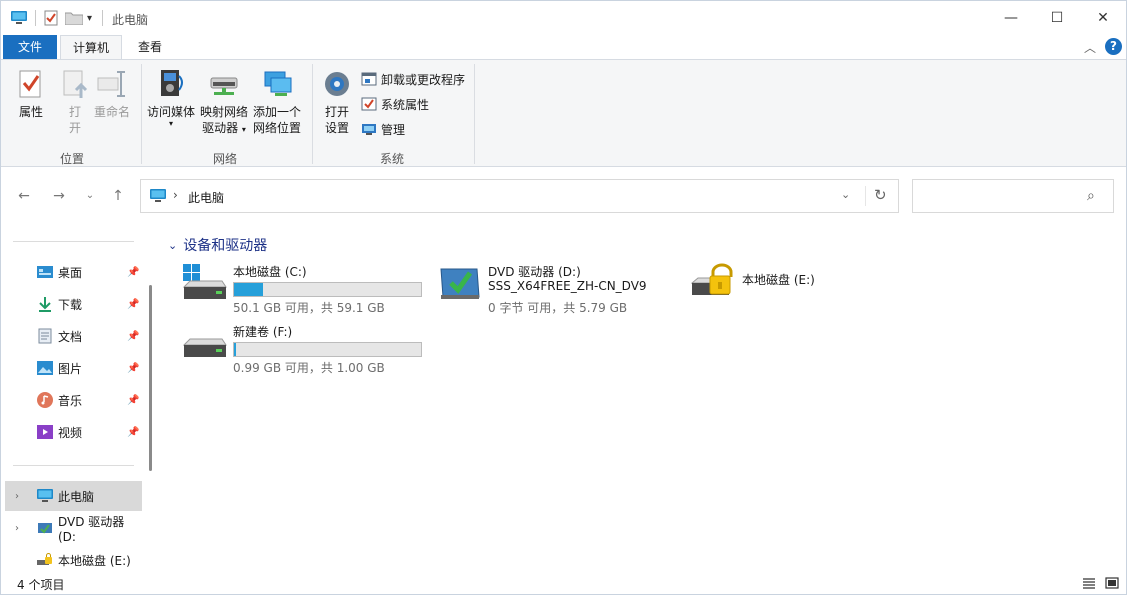 The width and height of the screenshot is (1127, 595). I want to click on sidebar-item-label: 文档, so click(70, 336).